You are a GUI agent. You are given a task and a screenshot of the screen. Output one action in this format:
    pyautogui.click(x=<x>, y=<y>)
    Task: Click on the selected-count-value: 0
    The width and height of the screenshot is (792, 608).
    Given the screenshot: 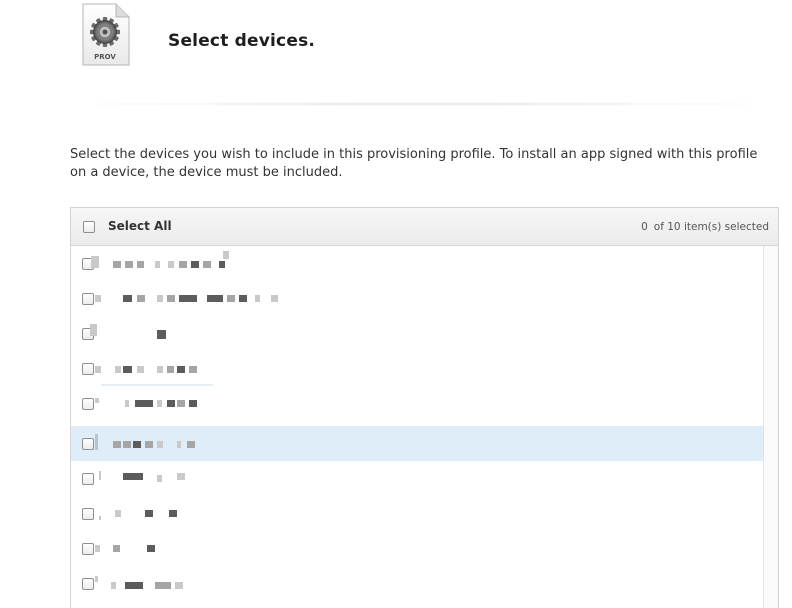 What is the action you would take?
    pyautogui.click(x=644, y=227)
    